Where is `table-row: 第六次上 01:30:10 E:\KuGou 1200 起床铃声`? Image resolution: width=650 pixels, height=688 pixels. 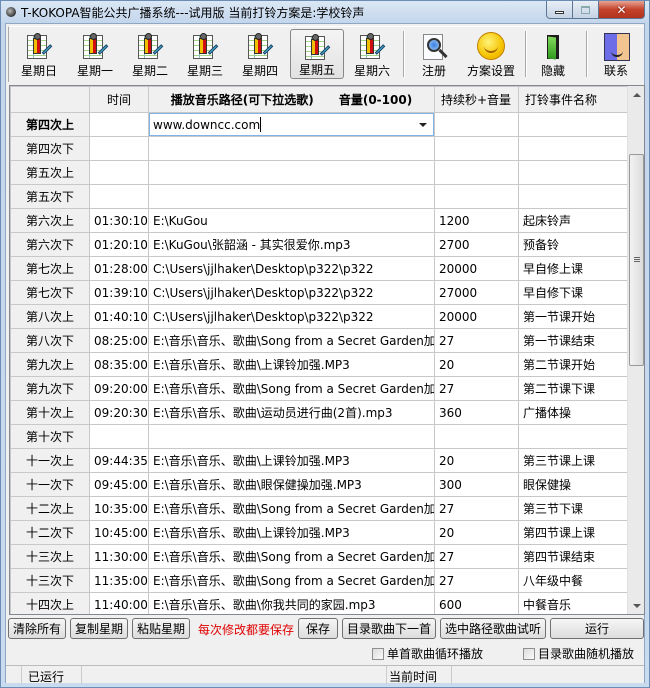 table-row: 第六次上 01:30:10 E:\KuGou 1200 起床铃声 is located at coordinates (320, 220).